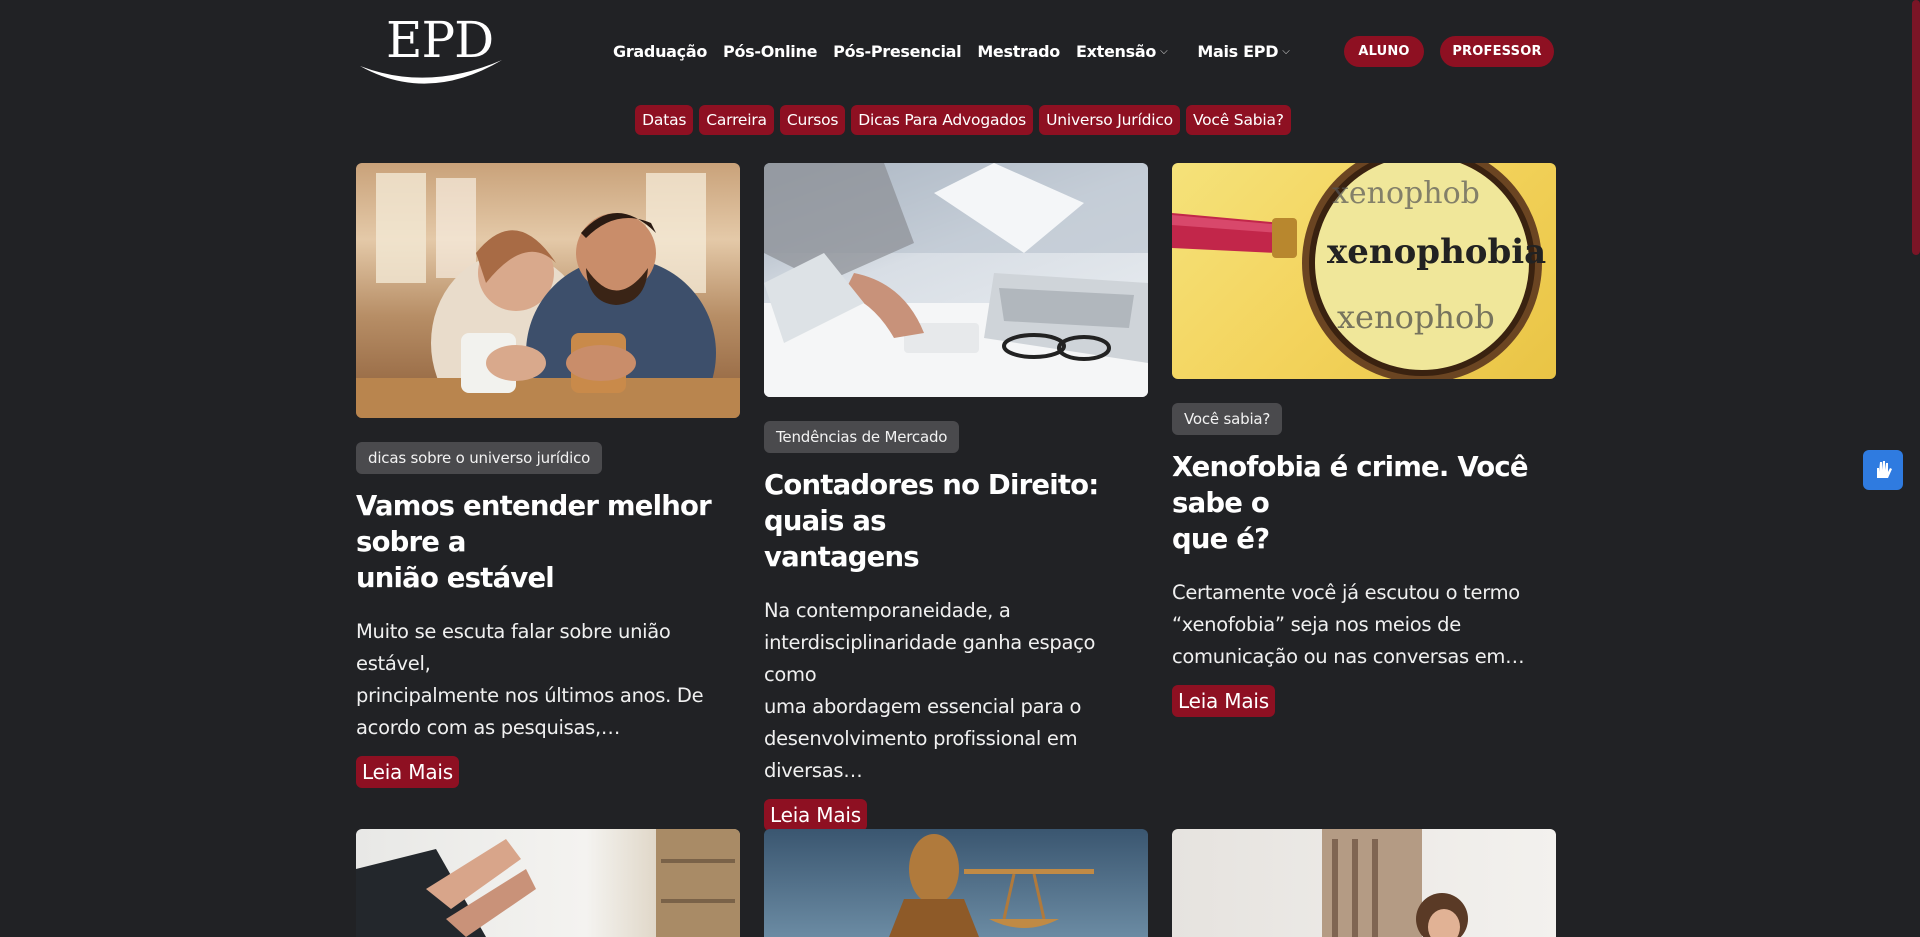  I want to click on nav-label: Mestrado, so click(1018, 51).